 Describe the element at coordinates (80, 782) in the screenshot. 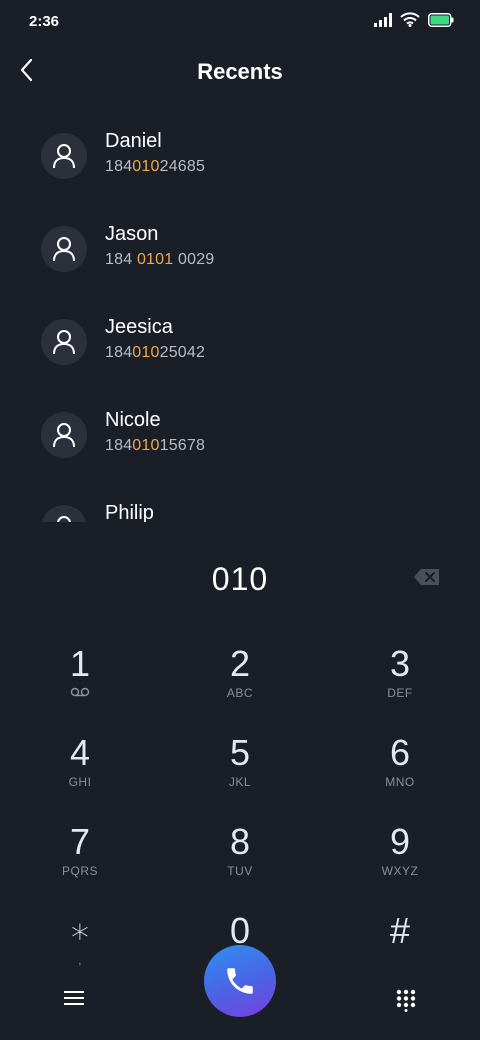

I see `key-letters: GHI` at that location.